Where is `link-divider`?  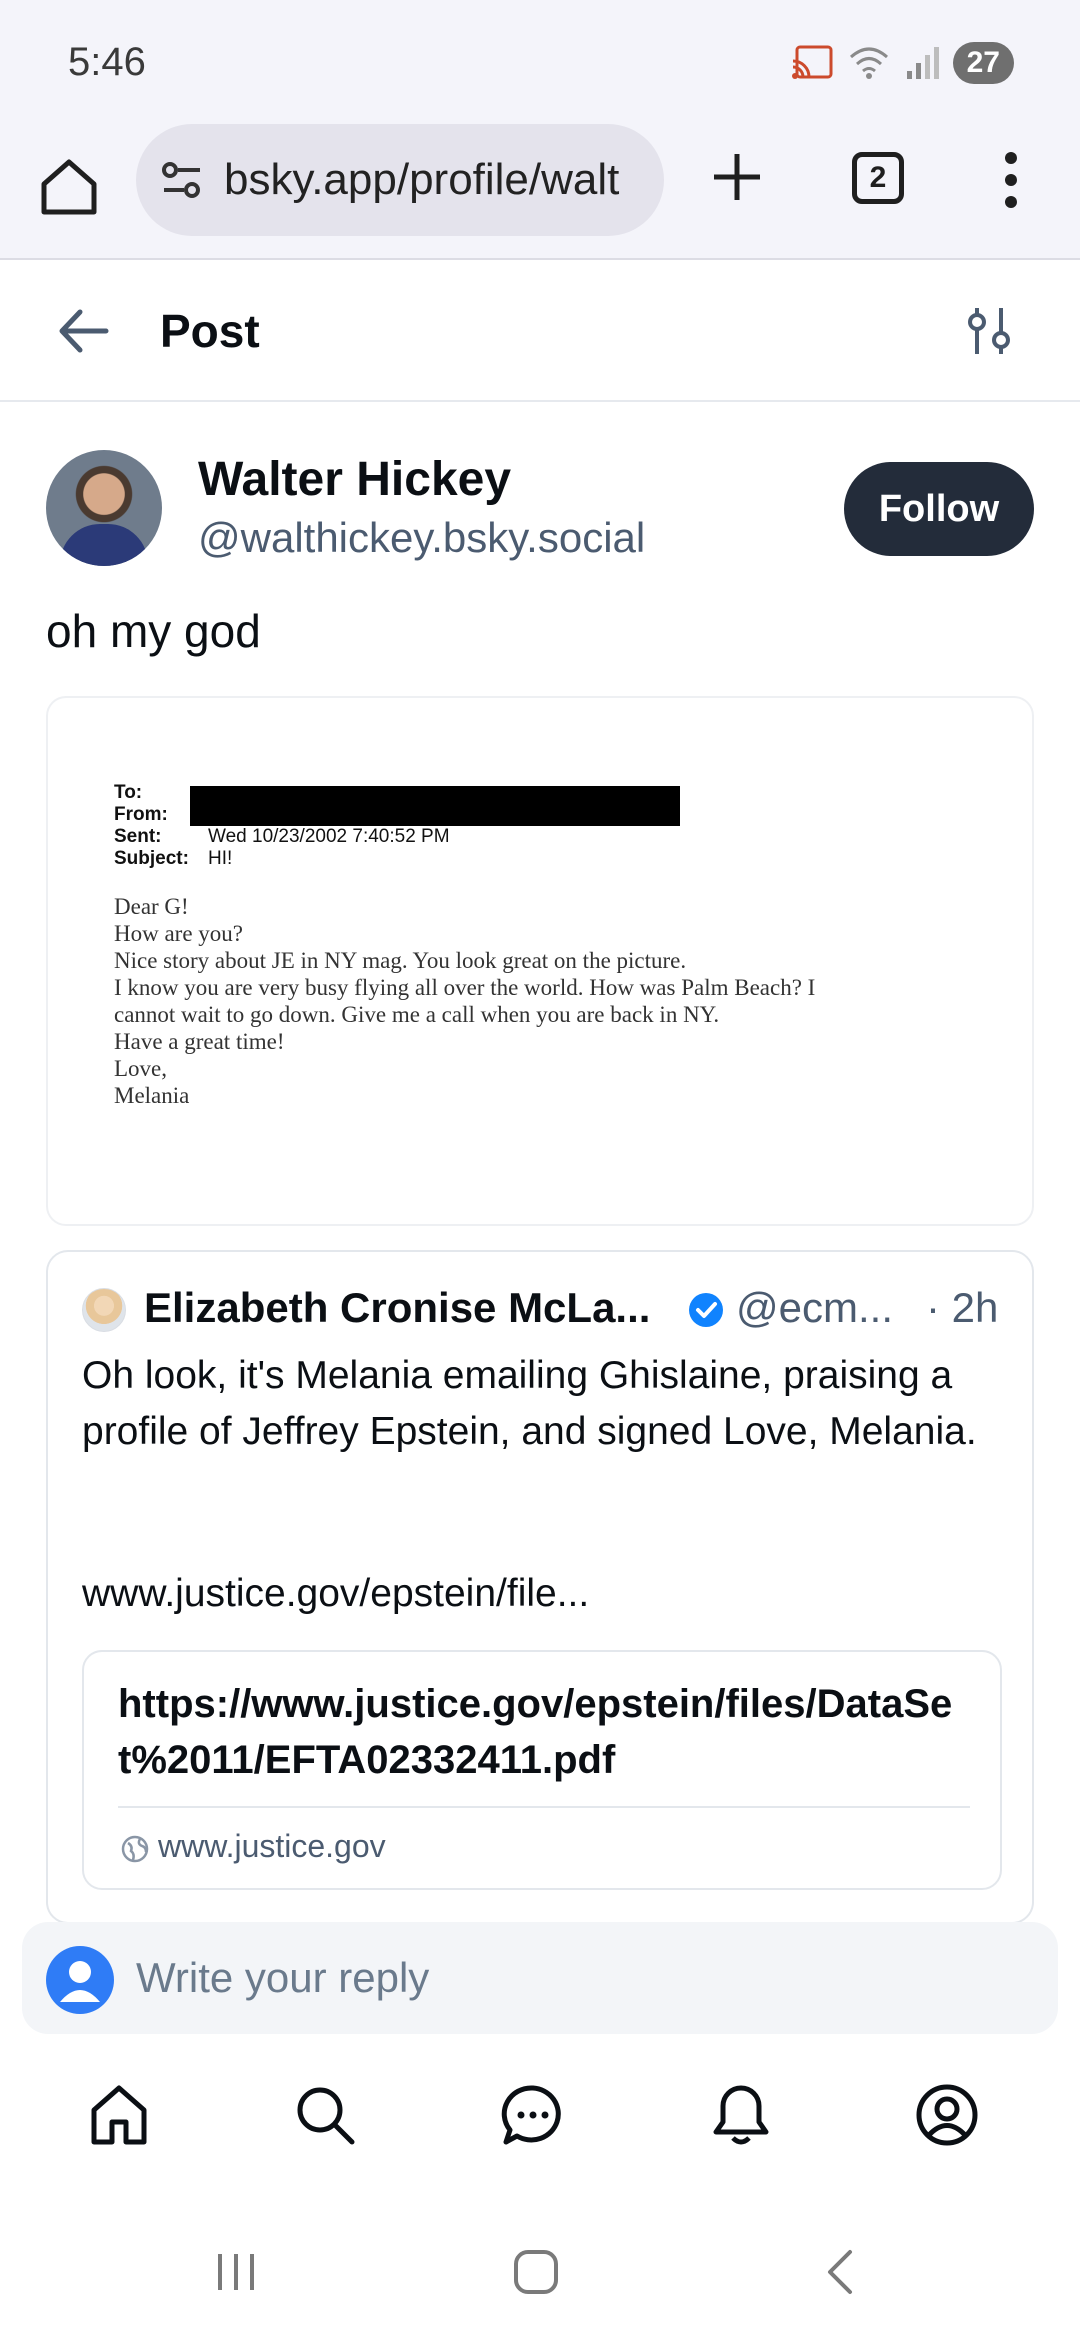
link-divider is located at coordinates (544, 1807).